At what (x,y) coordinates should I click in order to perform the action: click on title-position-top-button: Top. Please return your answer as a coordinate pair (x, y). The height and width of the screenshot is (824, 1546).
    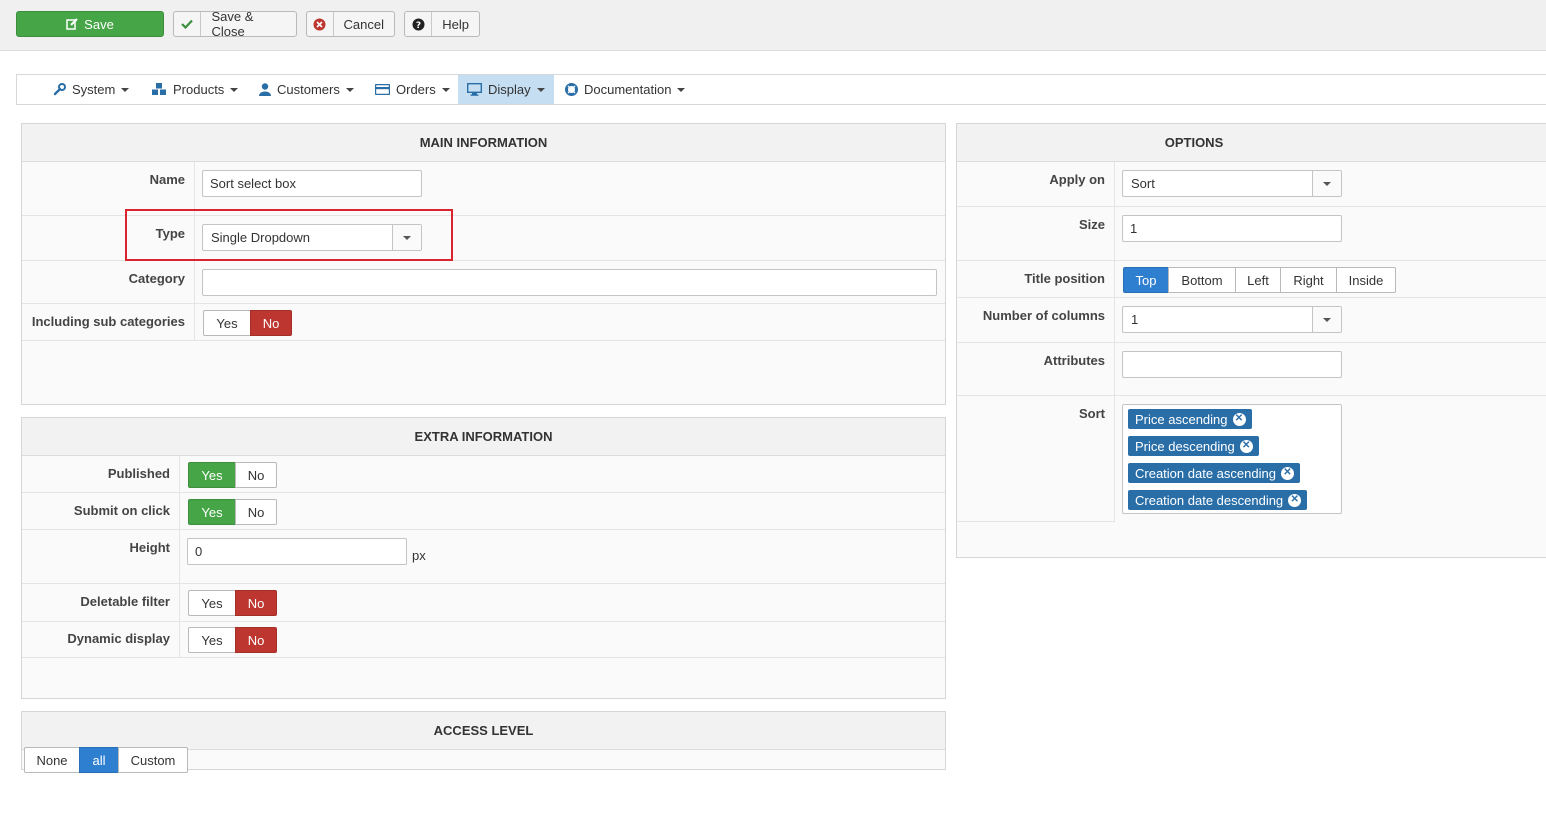
    Looking at the image, I should click on (1146, 280).